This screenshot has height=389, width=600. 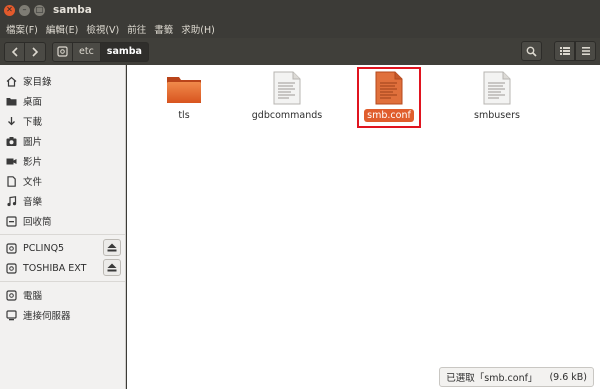 I want to click on file-item-gdbcommands: gdbcommands, so click(x=287, y=96).